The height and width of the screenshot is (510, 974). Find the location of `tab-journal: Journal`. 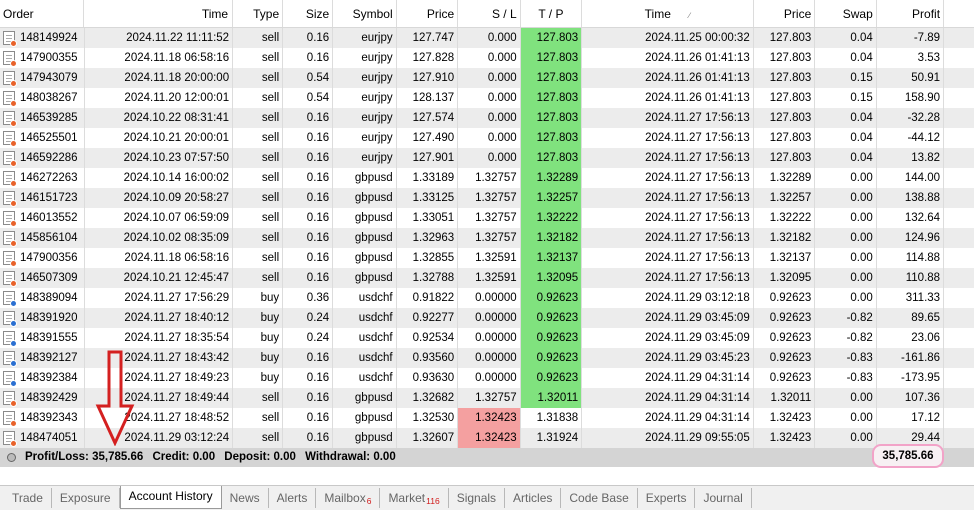

tab-journal: Journal is located at coordinates (723, 498).